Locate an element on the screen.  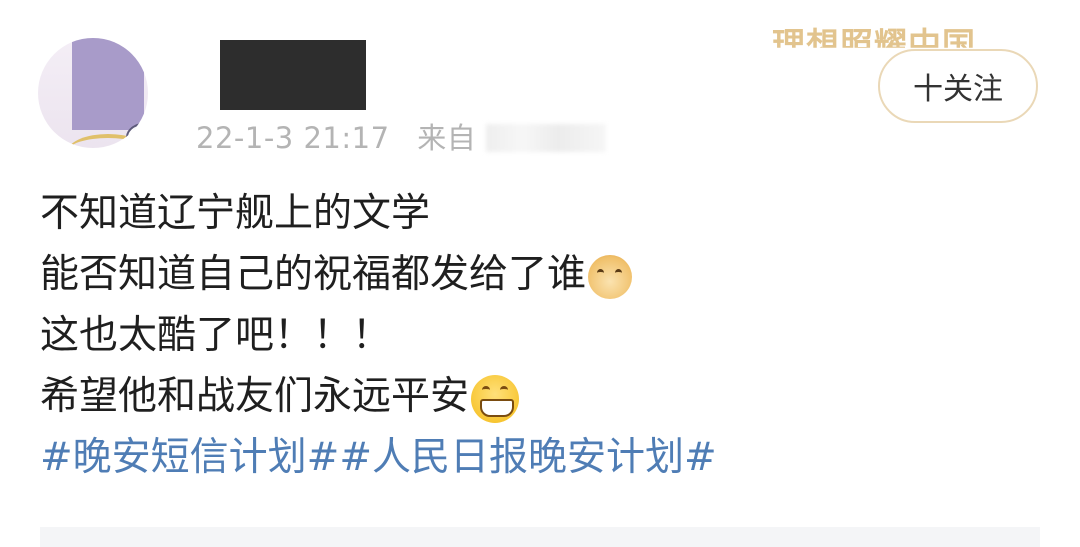
post-time: 22-1-3 21:17 is located at coordinates (293, 138).